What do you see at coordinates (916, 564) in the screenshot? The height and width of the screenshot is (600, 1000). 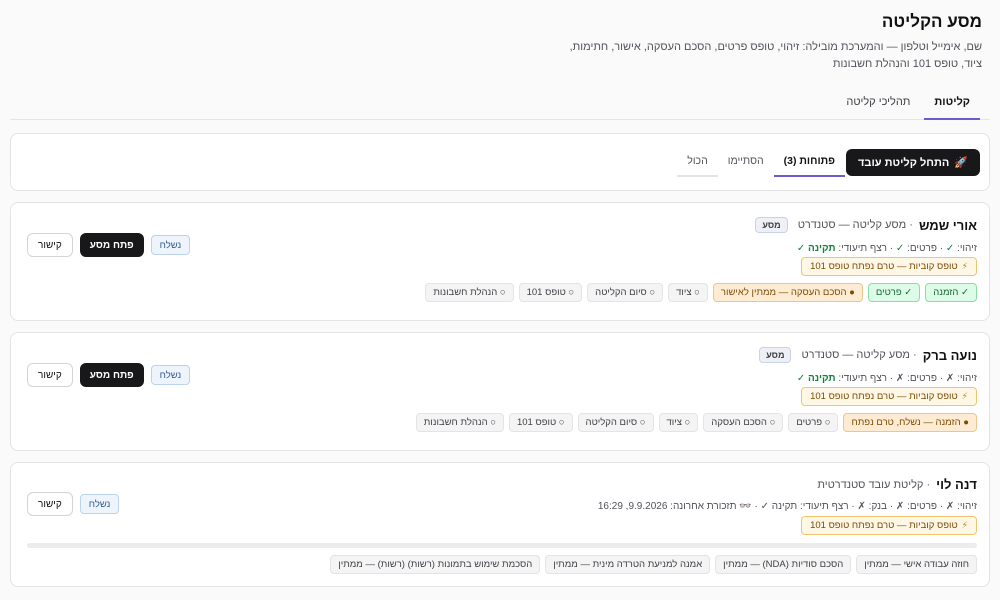 I see `step-chip: חוזה עבודה אישי — ממתין` at bounding box center [916, 564].